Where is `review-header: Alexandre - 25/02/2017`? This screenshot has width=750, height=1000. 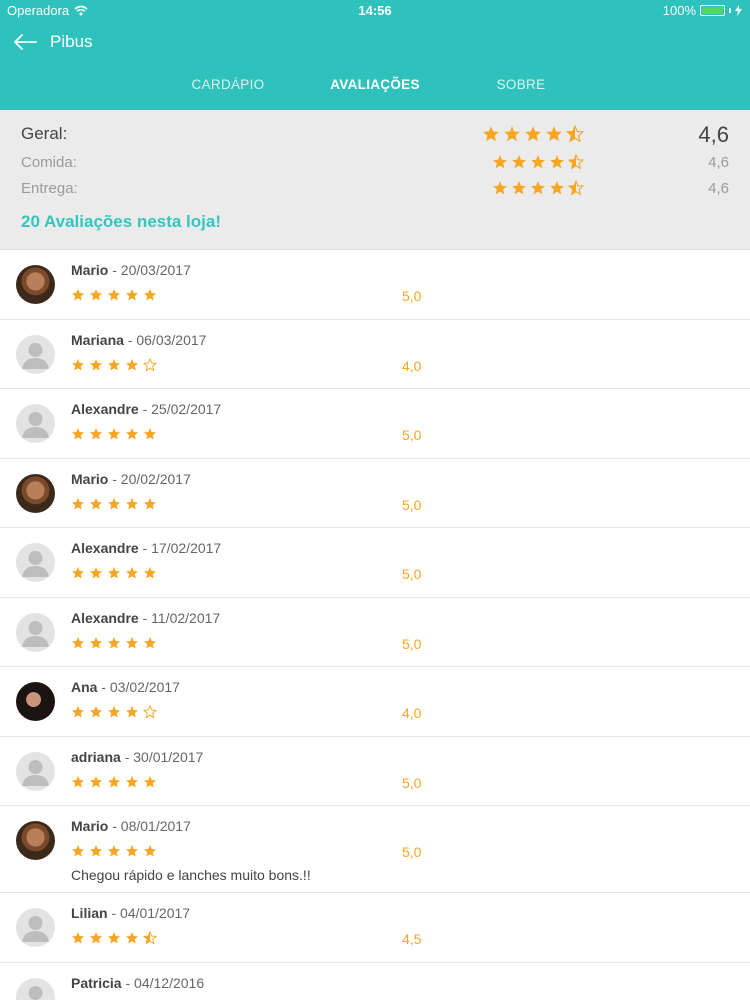
review-header: Alexandre - 25/02/2017 is located at coordinates (146, 409).